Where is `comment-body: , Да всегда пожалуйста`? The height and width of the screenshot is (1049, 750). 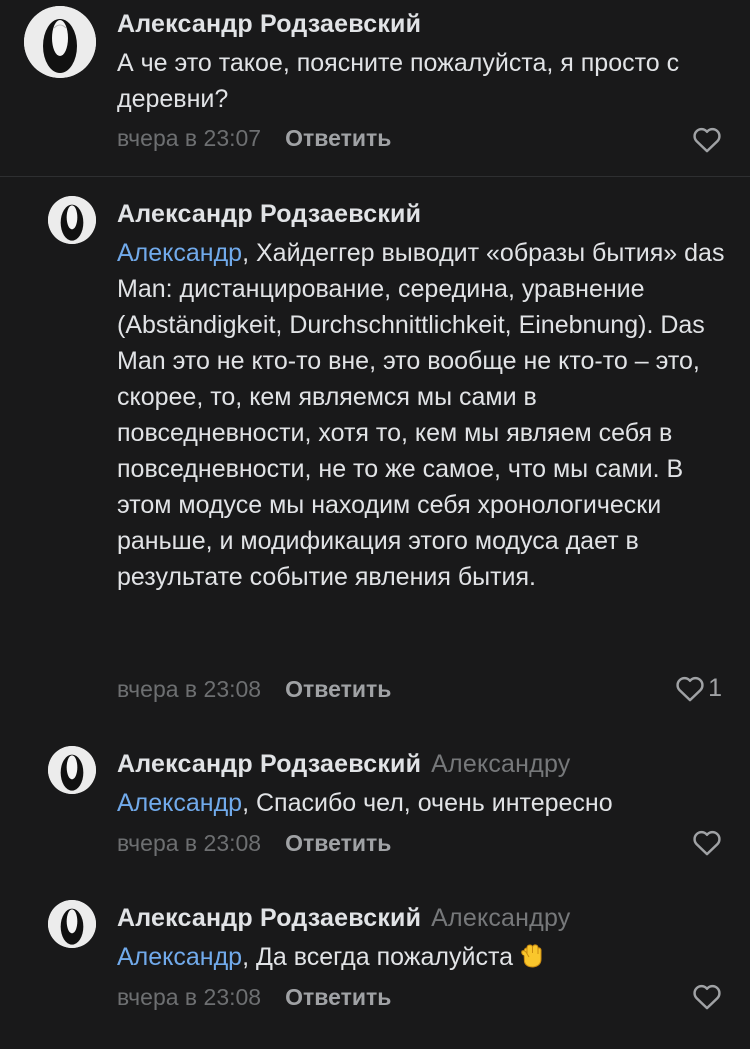 comment-body: , Да всегда пожалуйста is located at coordinates (378, 957).